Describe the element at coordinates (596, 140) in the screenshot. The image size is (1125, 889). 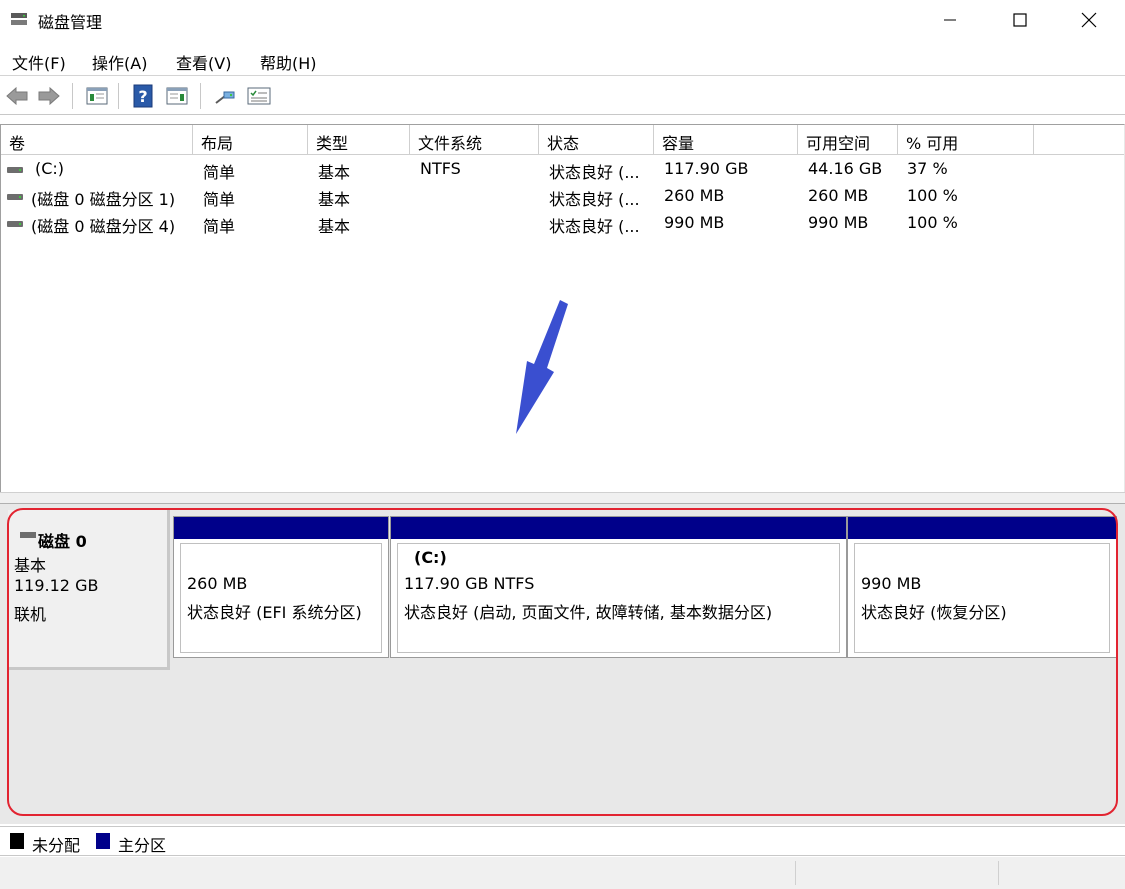
I see `column-header-status: 状态` at that location.